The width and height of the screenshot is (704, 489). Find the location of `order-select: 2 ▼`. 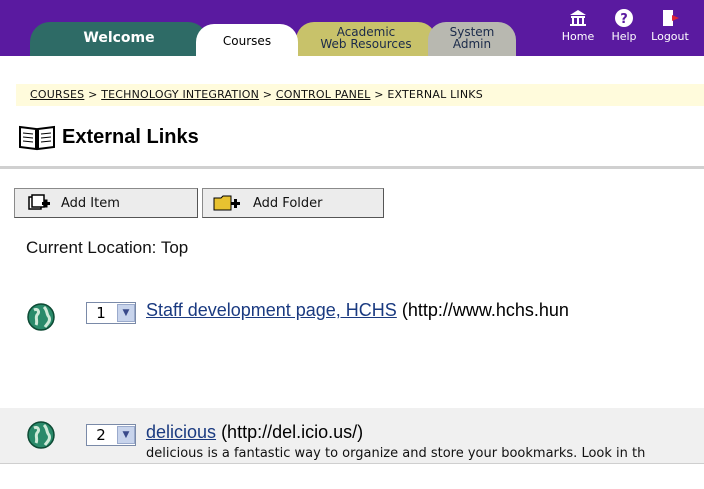

order-select: 2 ▼ is located at coordinates (111, 435).